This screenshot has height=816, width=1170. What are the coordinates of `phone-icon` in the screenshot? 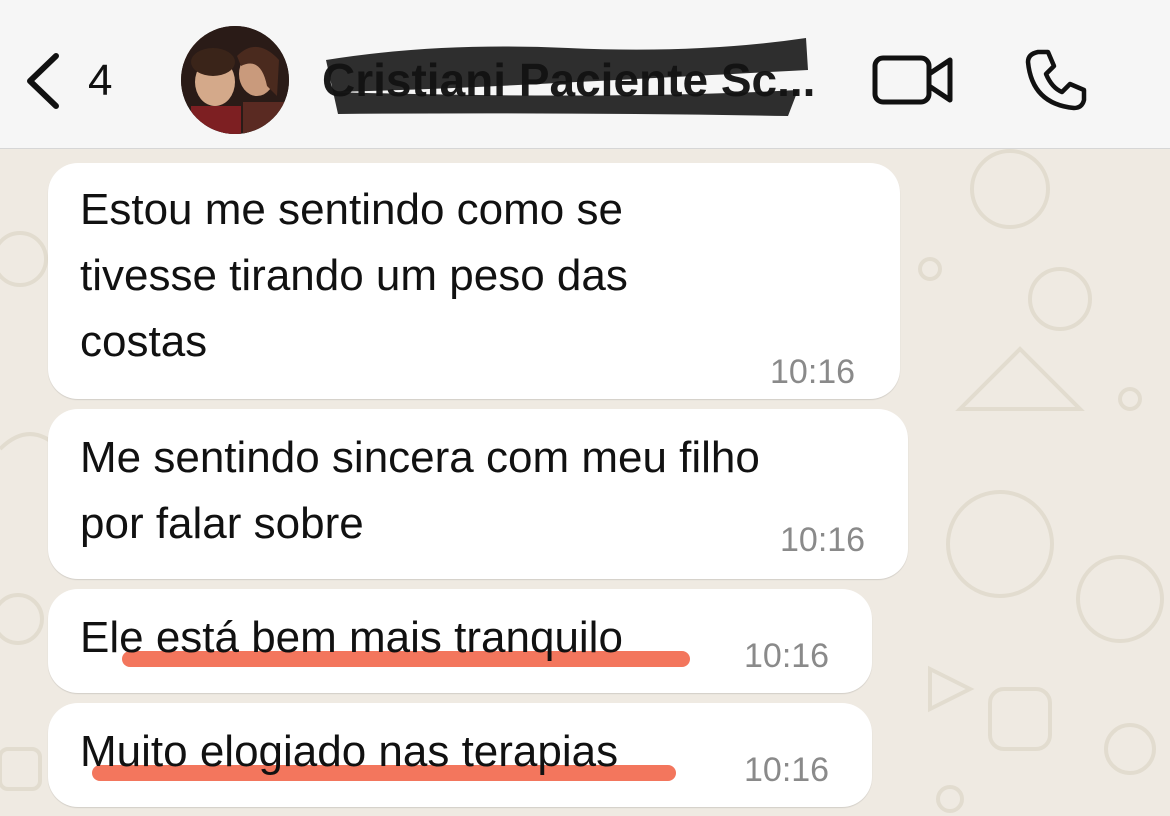 It's located at (1056, 80).